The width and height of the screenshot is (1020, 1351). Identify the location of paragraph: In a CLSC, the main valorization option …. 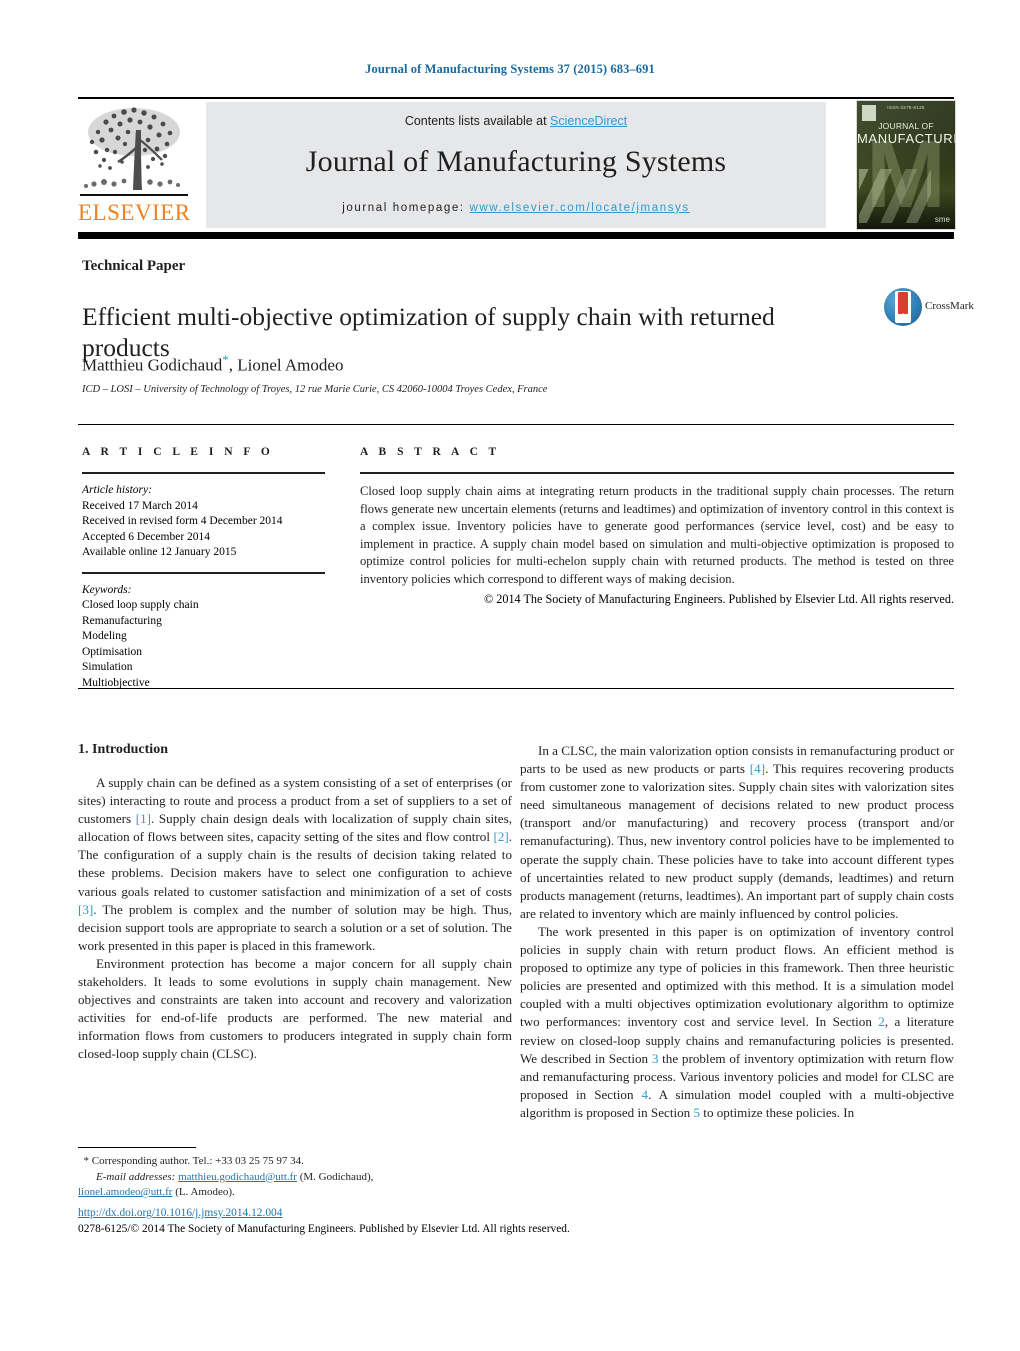
(737, 832).